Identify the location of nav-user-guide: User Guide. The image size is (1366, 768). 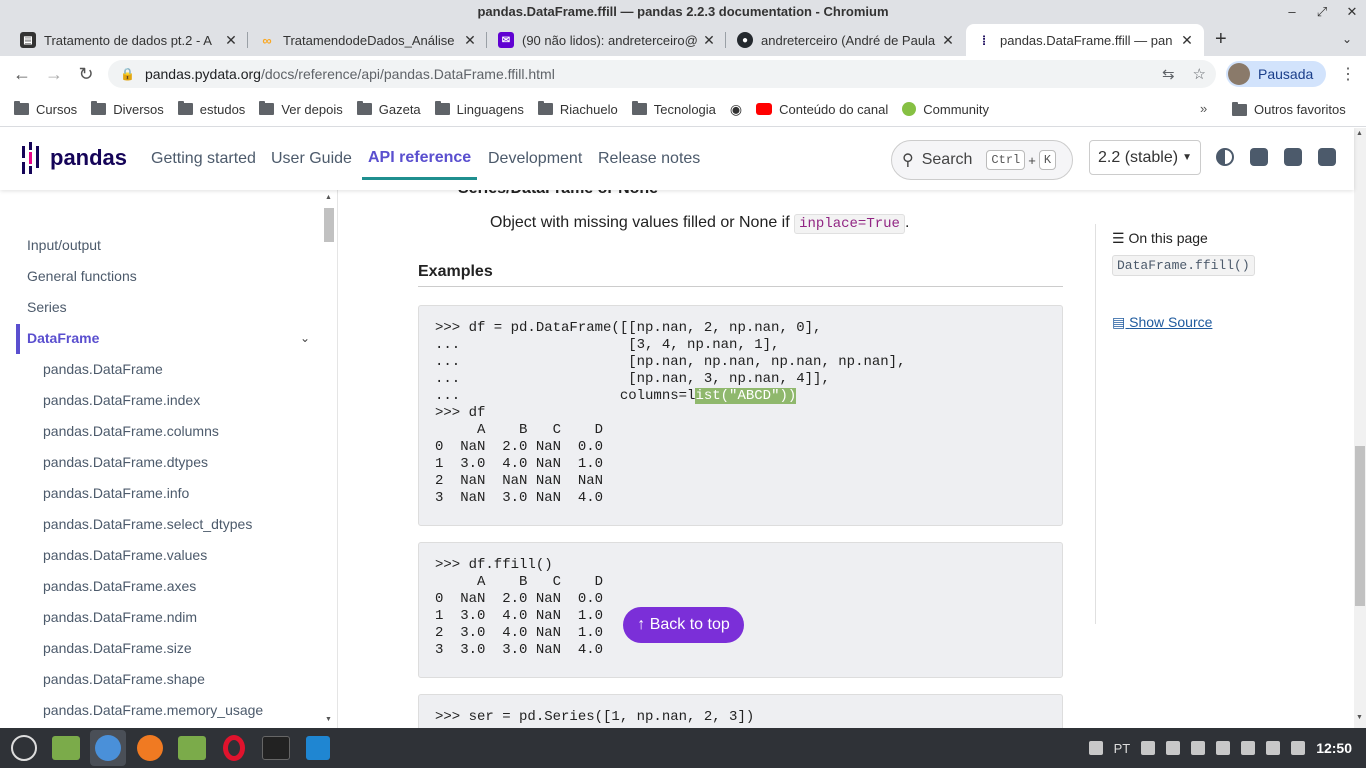
(311, 159).